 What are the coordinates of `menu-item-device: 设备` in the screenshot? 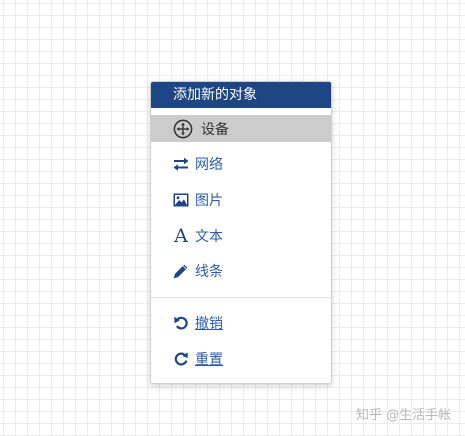 It's located at (241, 128).